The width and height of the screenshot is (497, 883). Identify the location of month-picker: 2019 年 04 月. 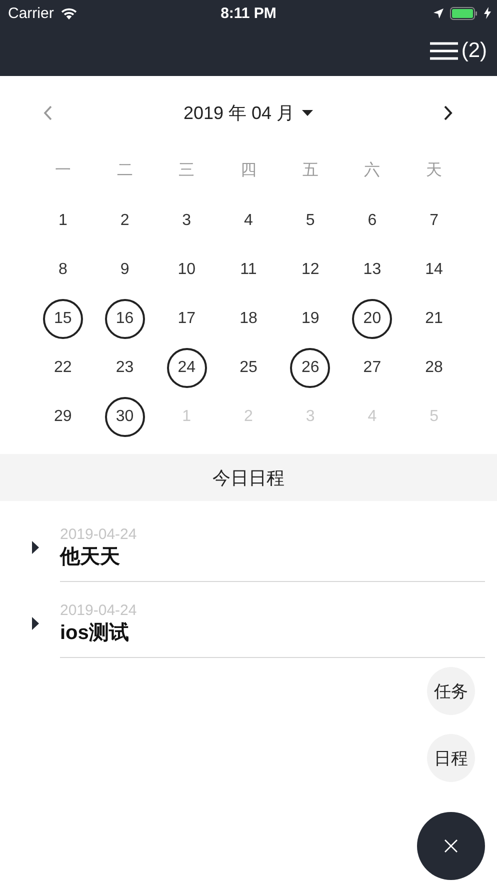
(248, 113).